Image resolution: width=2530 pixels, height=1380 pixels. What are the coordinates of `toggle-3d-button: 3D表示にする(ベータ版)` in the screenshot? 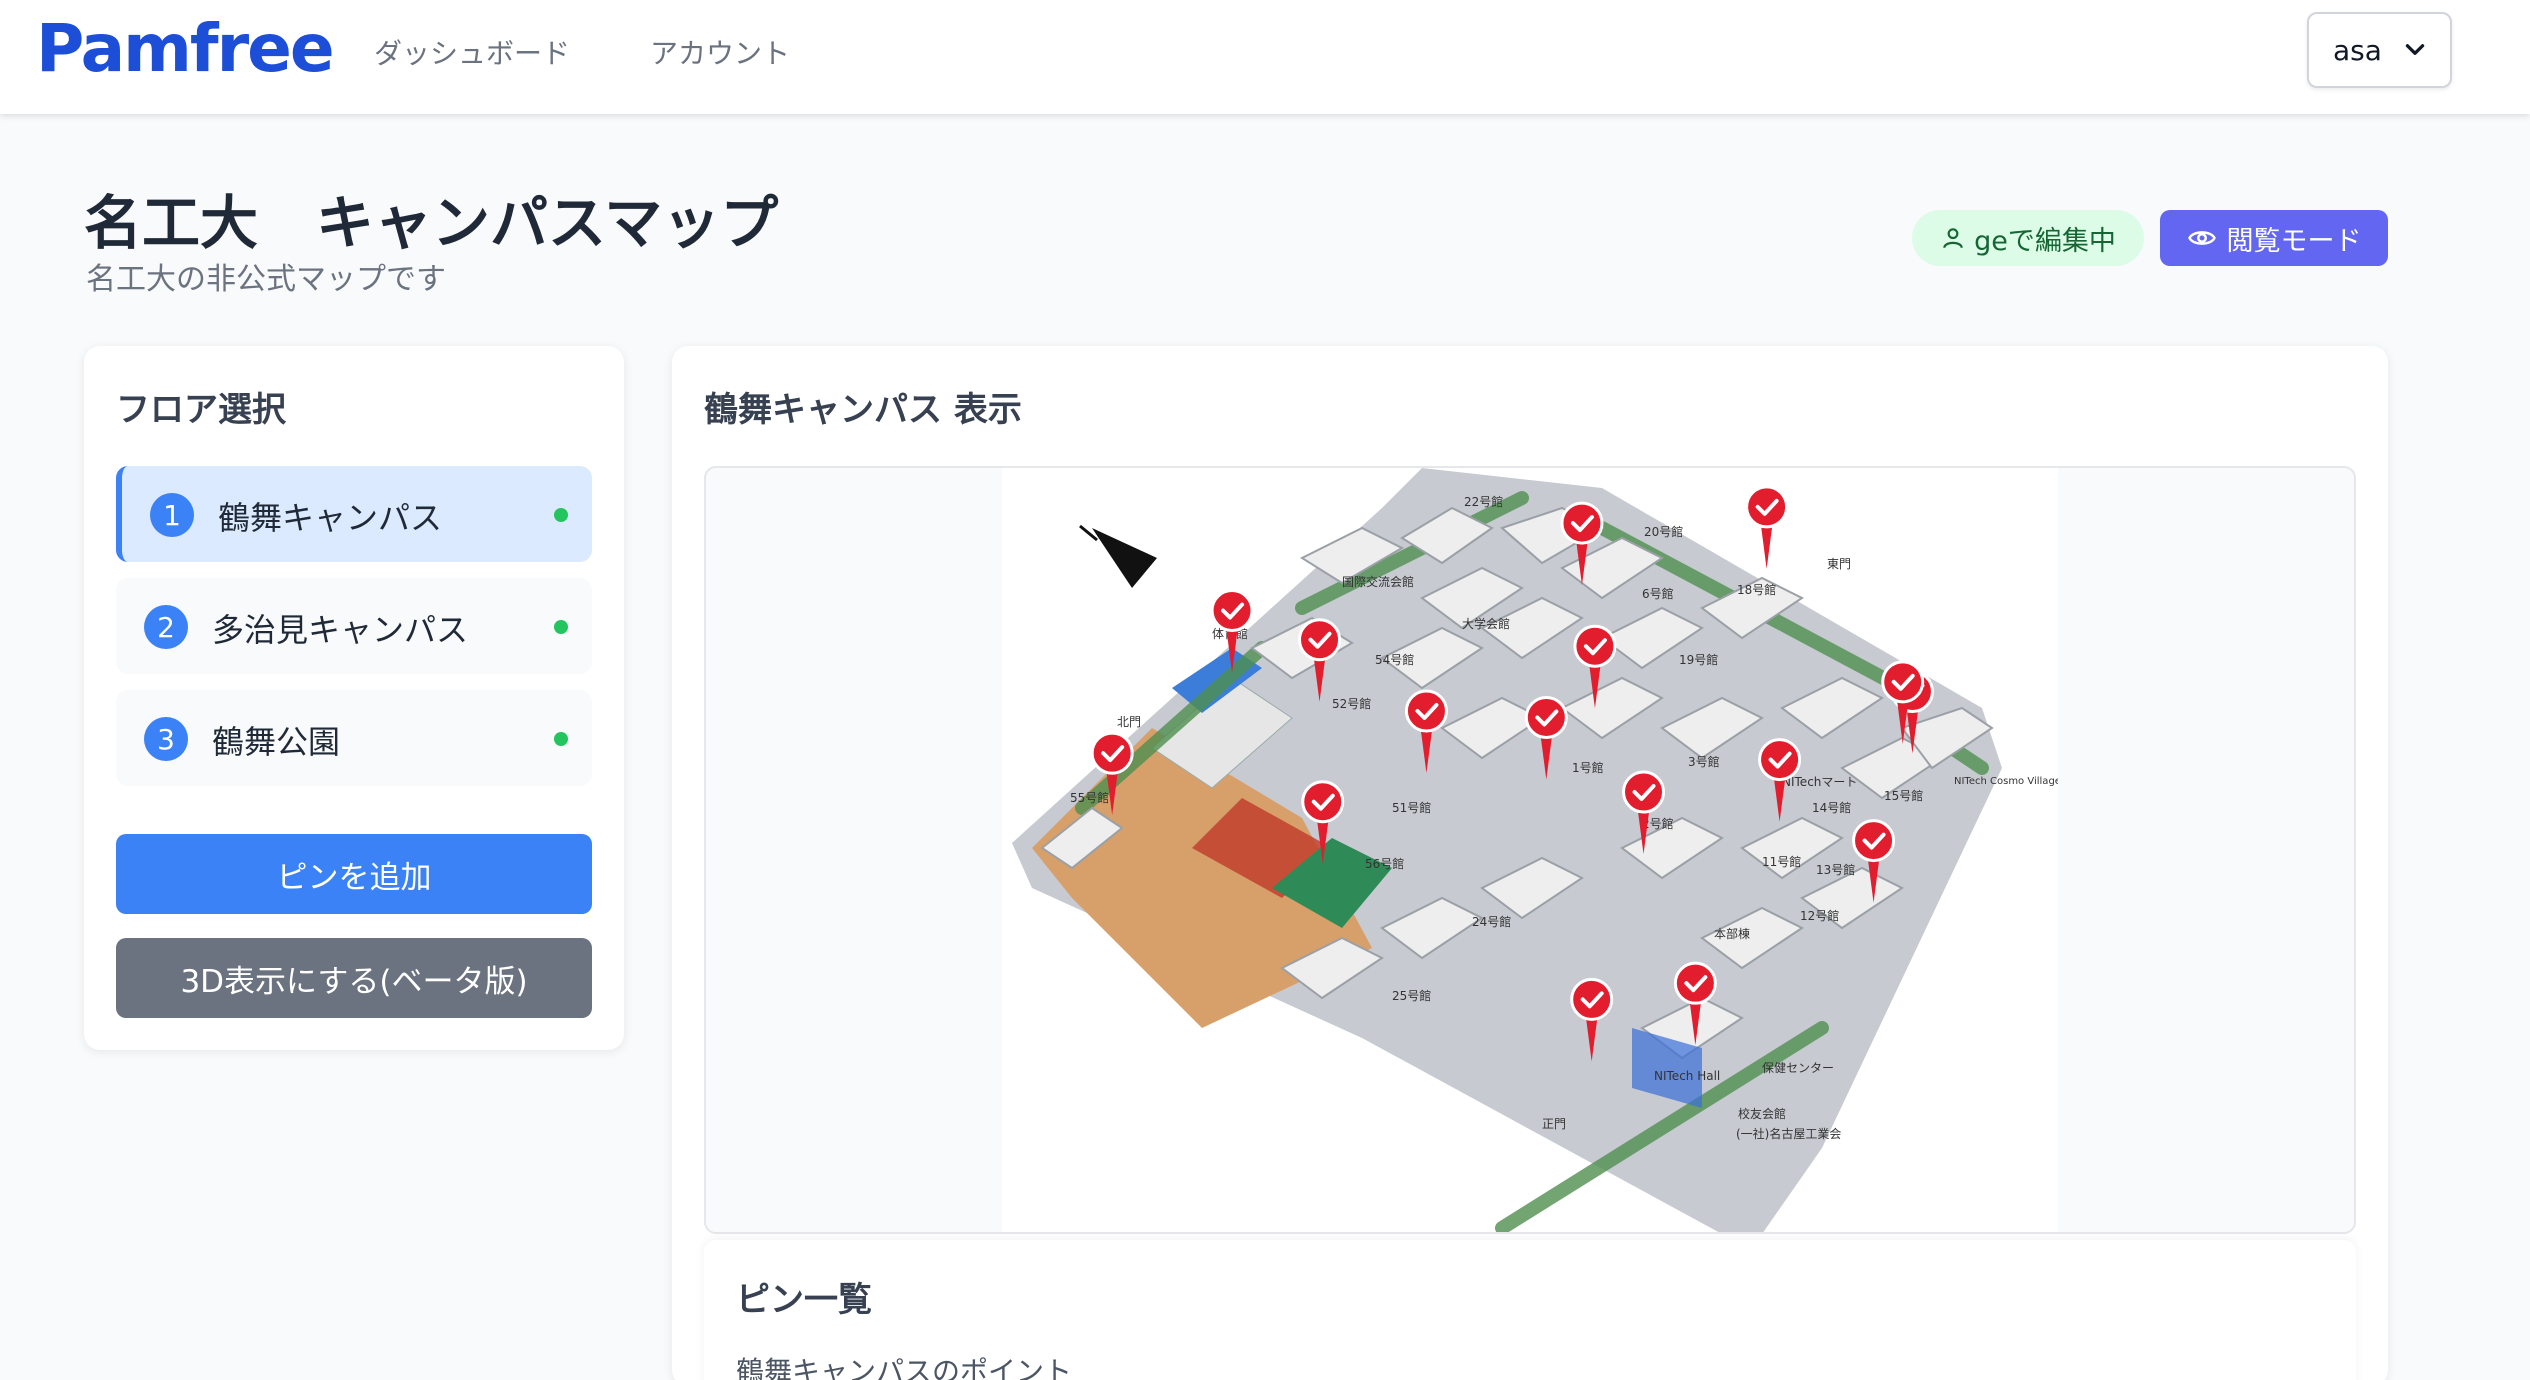 It's located at (354, 978).